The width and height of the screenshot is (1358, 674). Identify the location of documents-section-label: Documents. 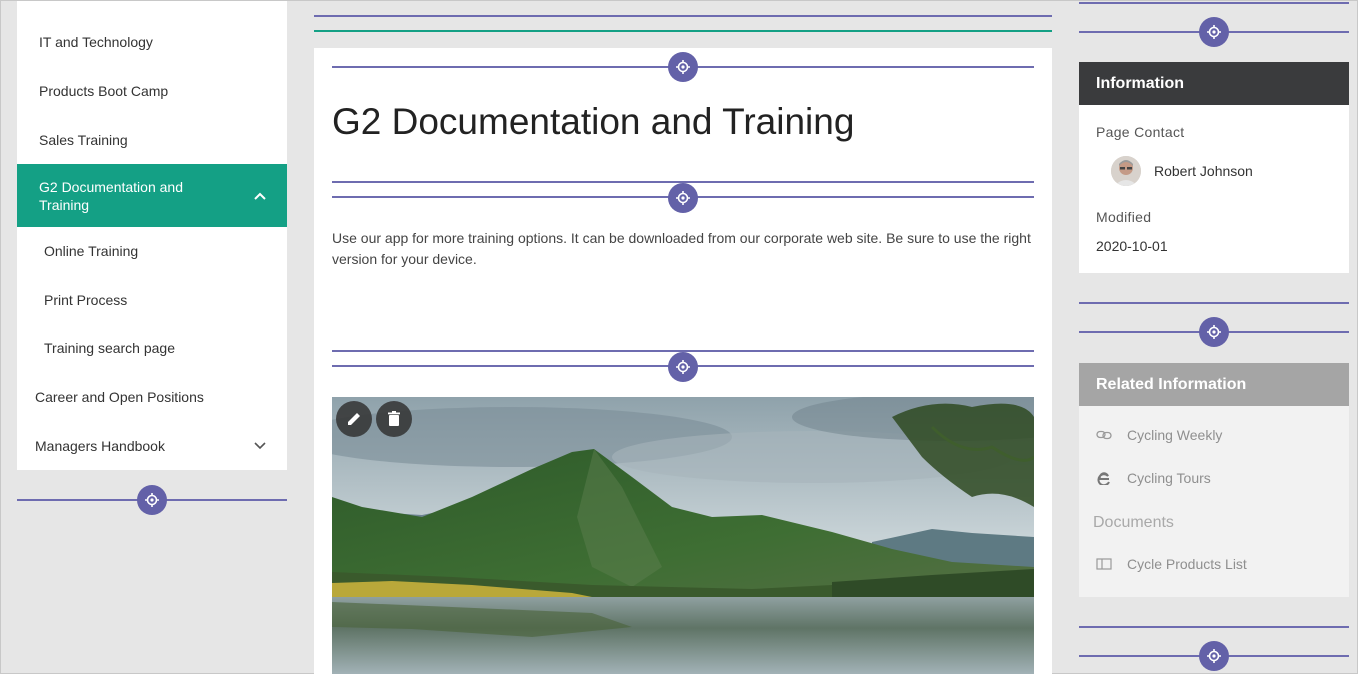
(1133, 522).